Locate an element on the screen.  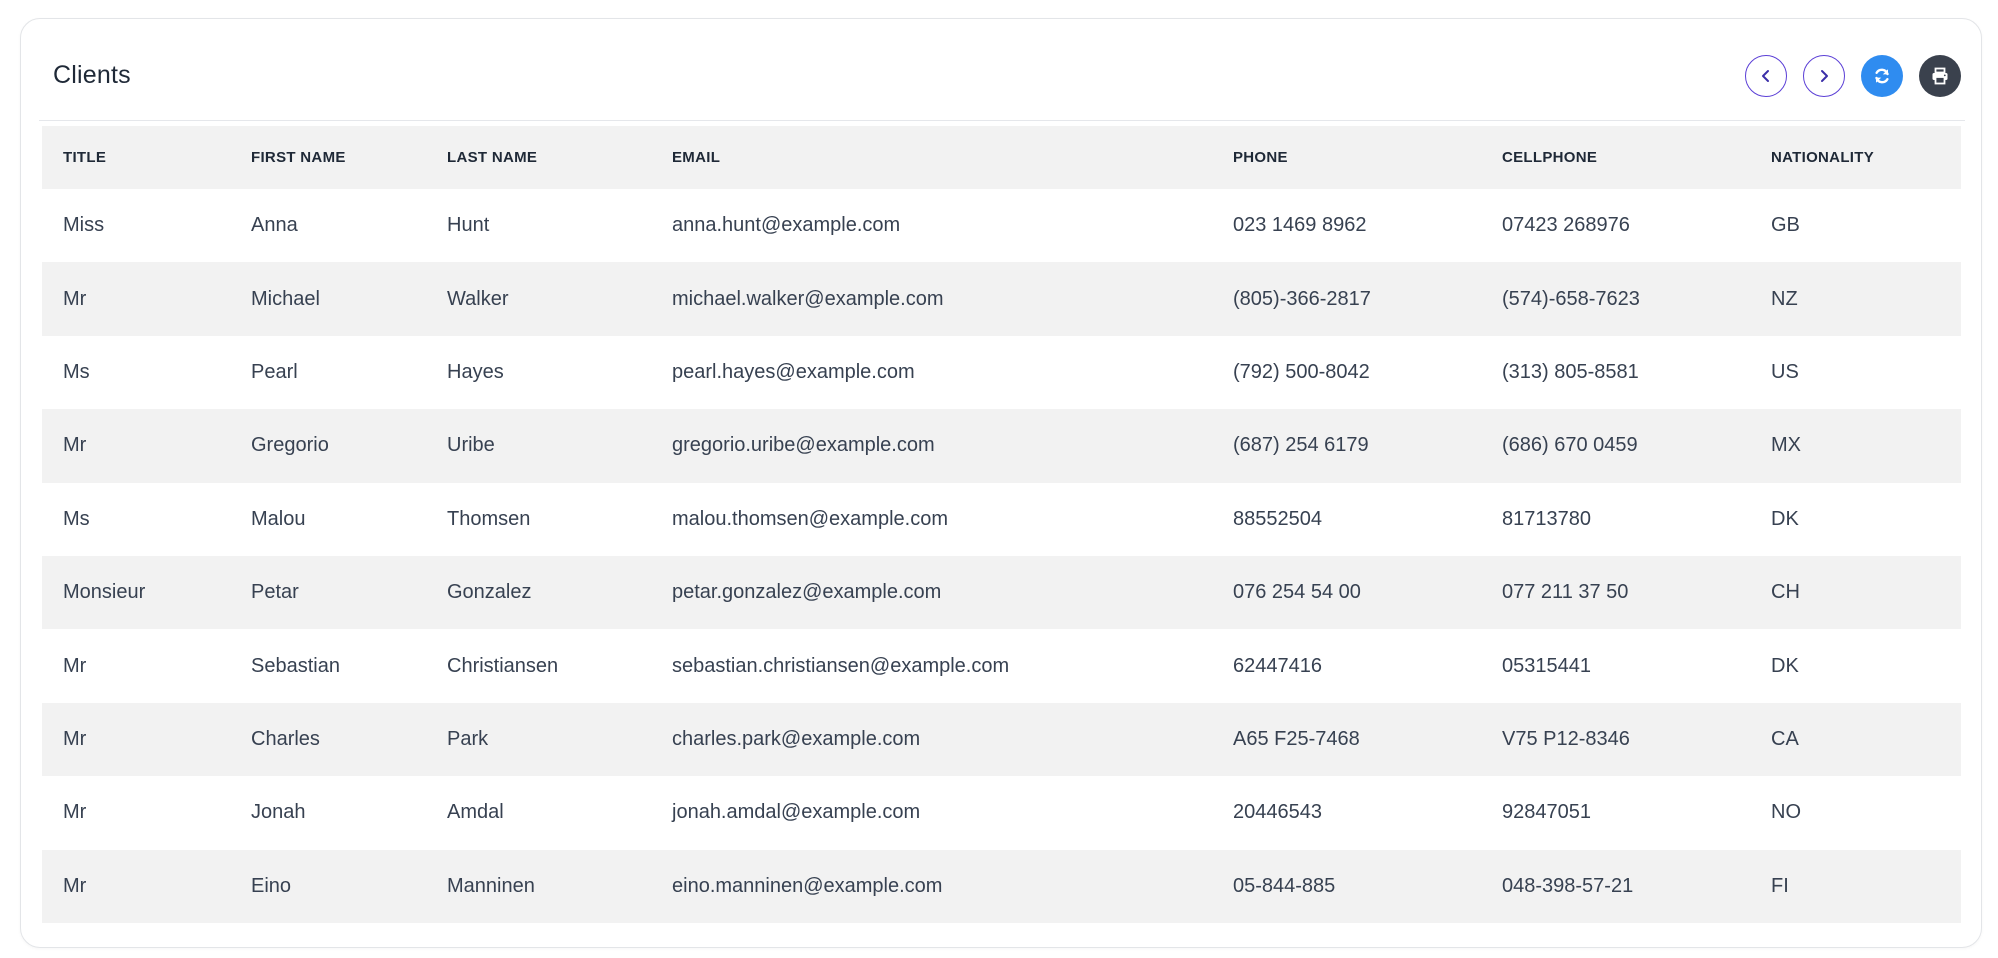
cell-phone: 023 1469 8962 is located at coordinates (1300, 225).